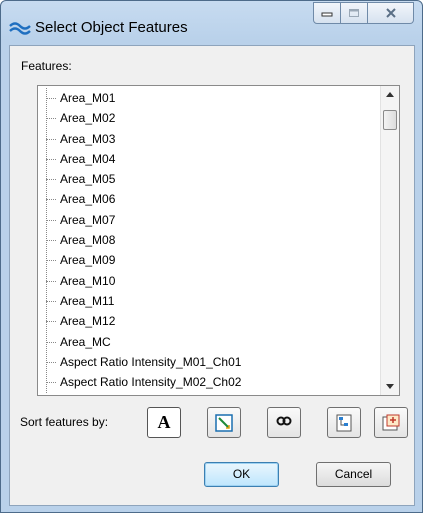 This screenshot has width=425, height=515. I want to click on sort-alphabetical-button: A, so click(164, 422).